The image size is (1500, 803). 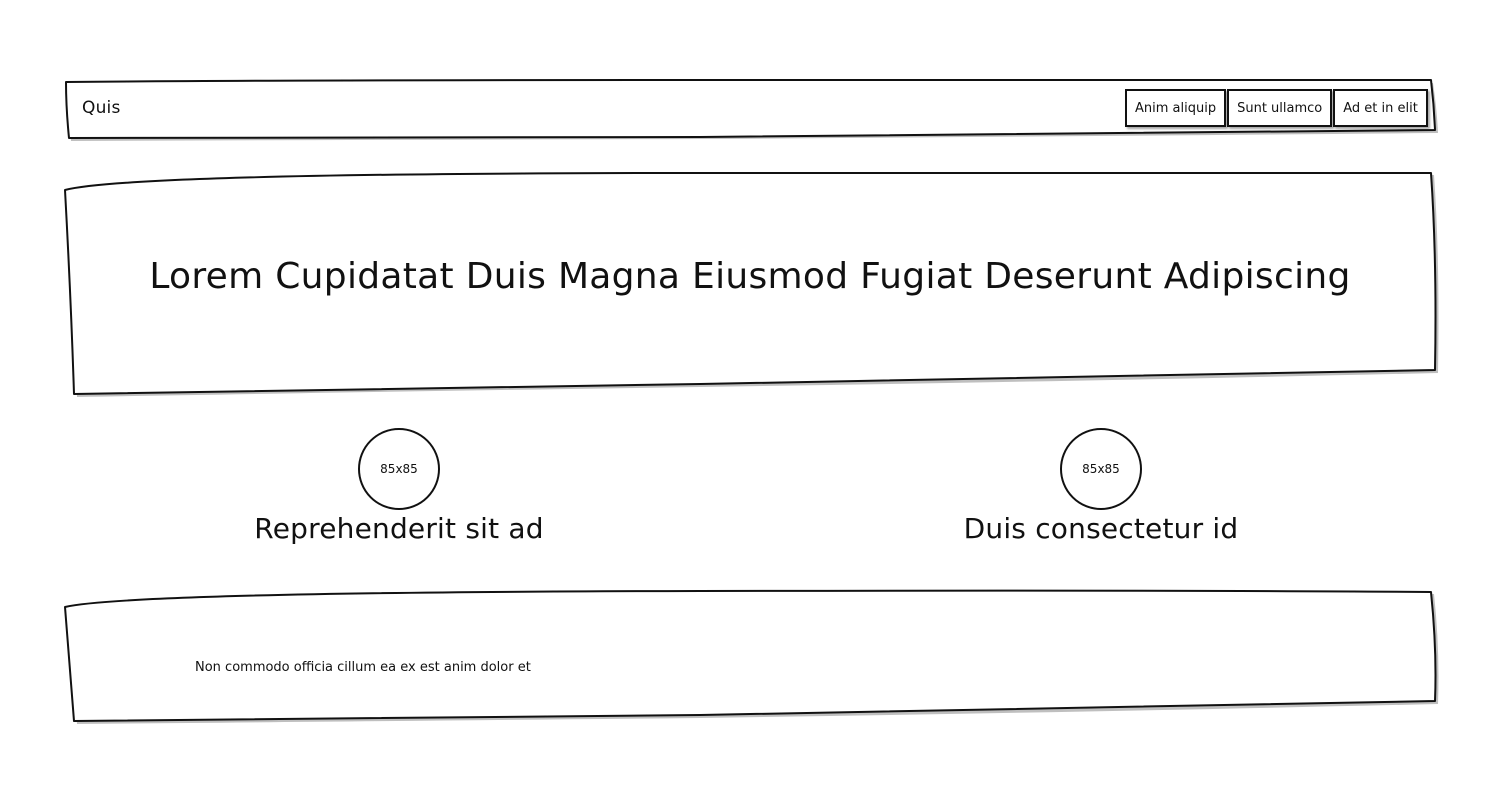 I want to click on nav-button-sunt-ullamco: Sunt ullamco, so click(x=1280, y=108).